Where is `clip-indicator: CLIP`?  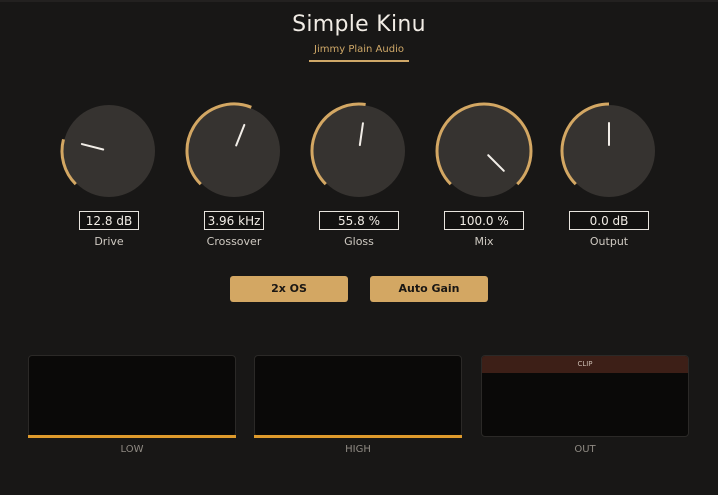 clip-indicator: CLIP is located at coordinates (585, 364).